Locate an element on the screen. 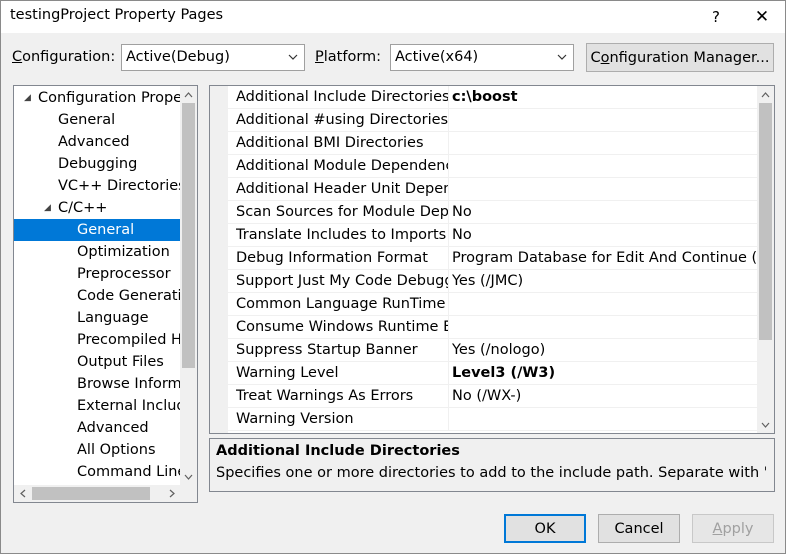 The image size is (786, 554). property-name: Additional Include Directories is located at coordinates (342, 97).